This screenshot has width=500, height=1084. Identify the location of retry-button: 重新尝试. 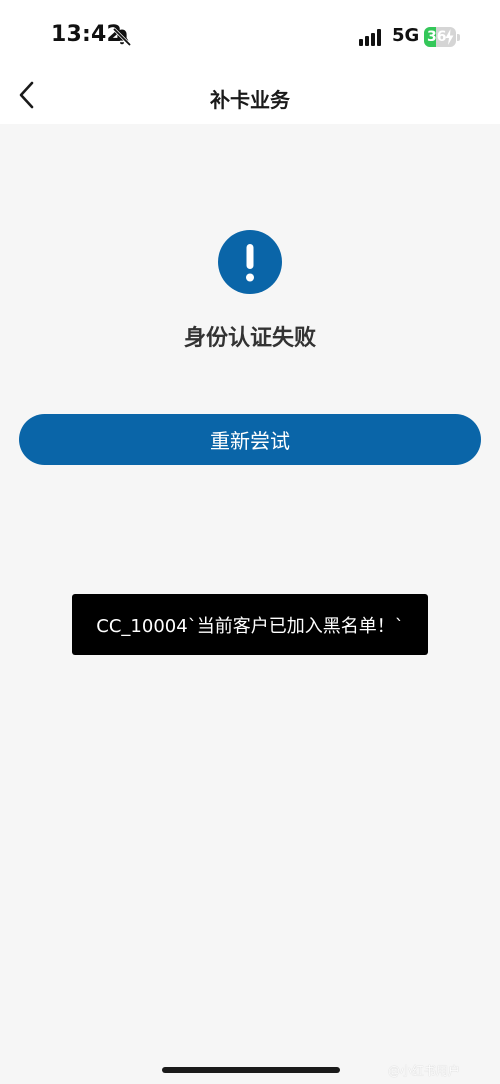
(250, 439).